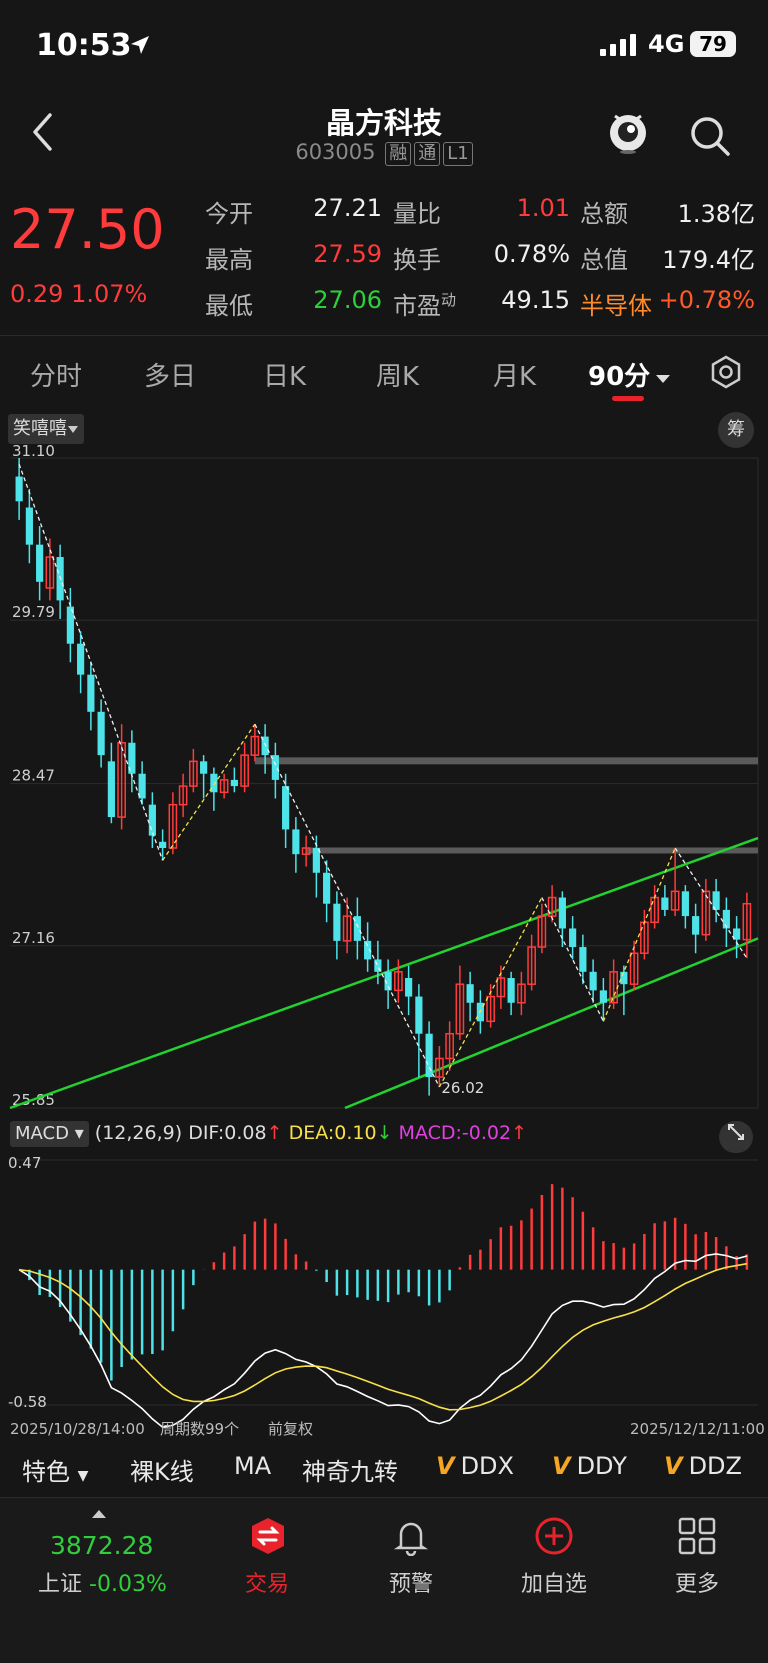  I want to click on caret-down-icon, so click(73, 429).